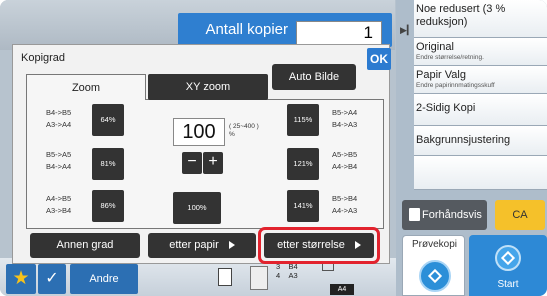  What do you see at coordinates (441, 75) in the screenshot?
I see `sidebar-item-label: Papir Valg` at bounding box center [441, 75].